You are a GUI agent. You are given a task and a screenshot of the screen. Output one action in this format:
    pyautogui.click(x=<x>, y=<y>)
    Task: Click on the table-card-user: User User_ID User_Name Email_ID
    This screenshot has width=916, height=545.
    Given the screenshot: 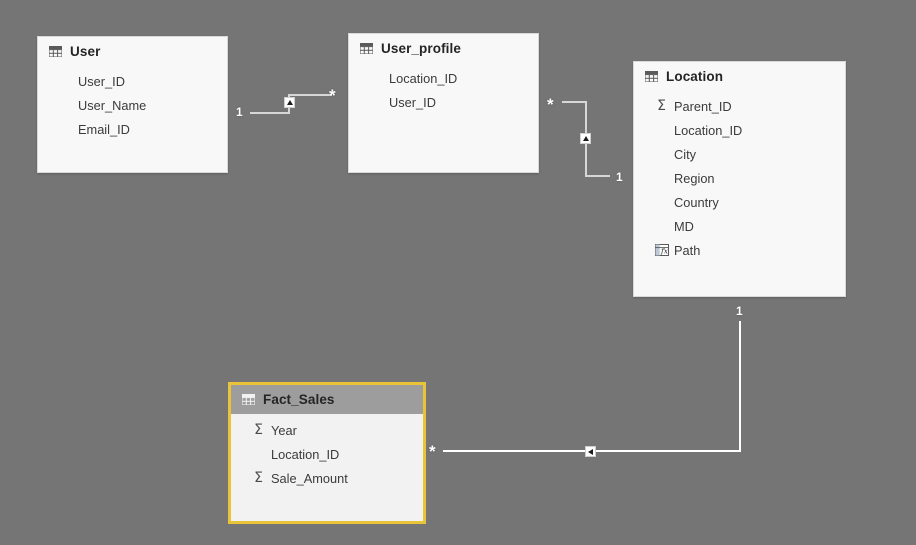 What is the action you would take?
    pyautogui.click(x=132, y=104)
    